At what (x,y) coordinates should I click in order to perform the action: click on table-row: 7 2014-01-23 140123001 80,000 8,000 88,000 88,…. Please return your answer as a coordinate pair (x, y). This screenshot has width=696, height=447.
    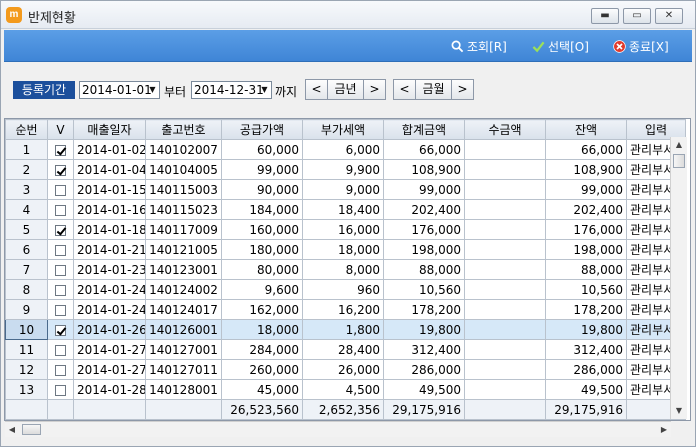
    Looking at the image, I should click on (345, 269).